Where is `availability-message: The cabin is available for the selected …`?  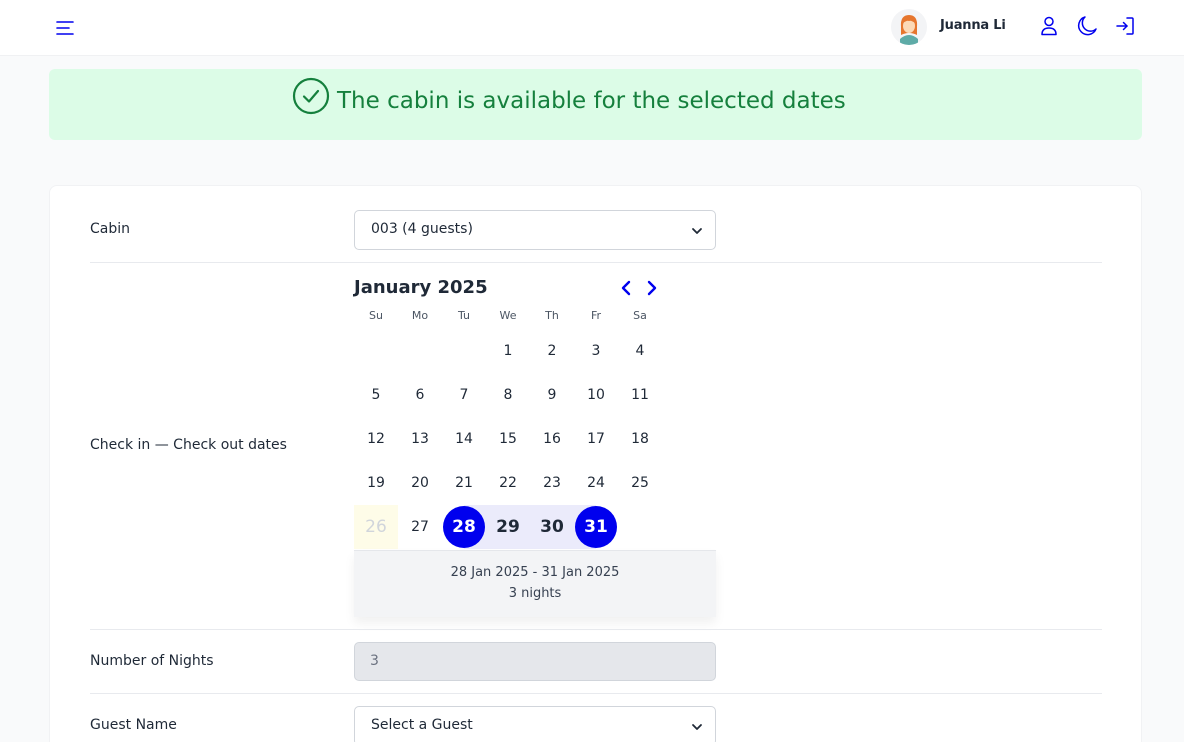
availability-message: The cabin is available for the selected … is located at coordinates (591, 101).